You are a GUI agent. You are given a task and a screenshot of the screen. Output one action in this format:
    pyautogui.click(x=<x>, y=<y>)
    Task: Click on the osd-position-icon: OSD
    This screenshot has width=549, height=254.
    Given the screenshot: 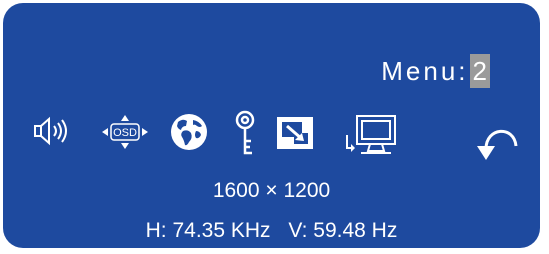 What is the action you would take?
    pyautogui.click(x=125, y=132)
    